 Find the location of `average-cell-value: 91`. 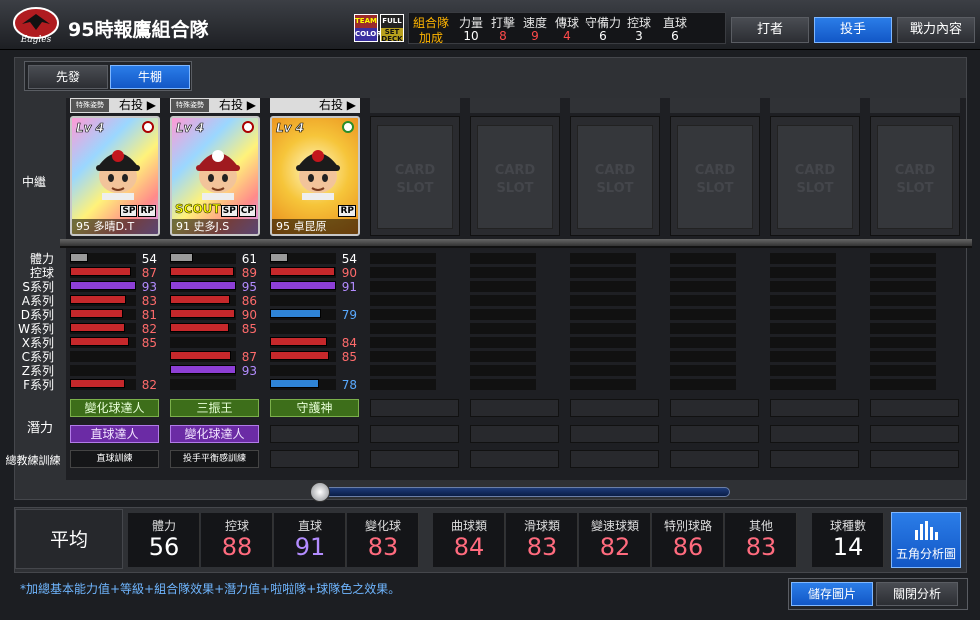

average-cell-value: 91 is located at coordinates (310, 547).